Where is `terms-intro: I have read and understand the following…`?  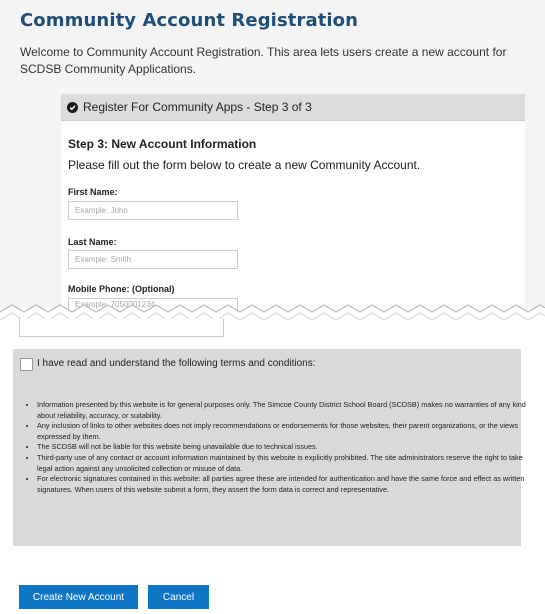
terms-intro: I have read and understand the following… is located at coordinates (176, 363).